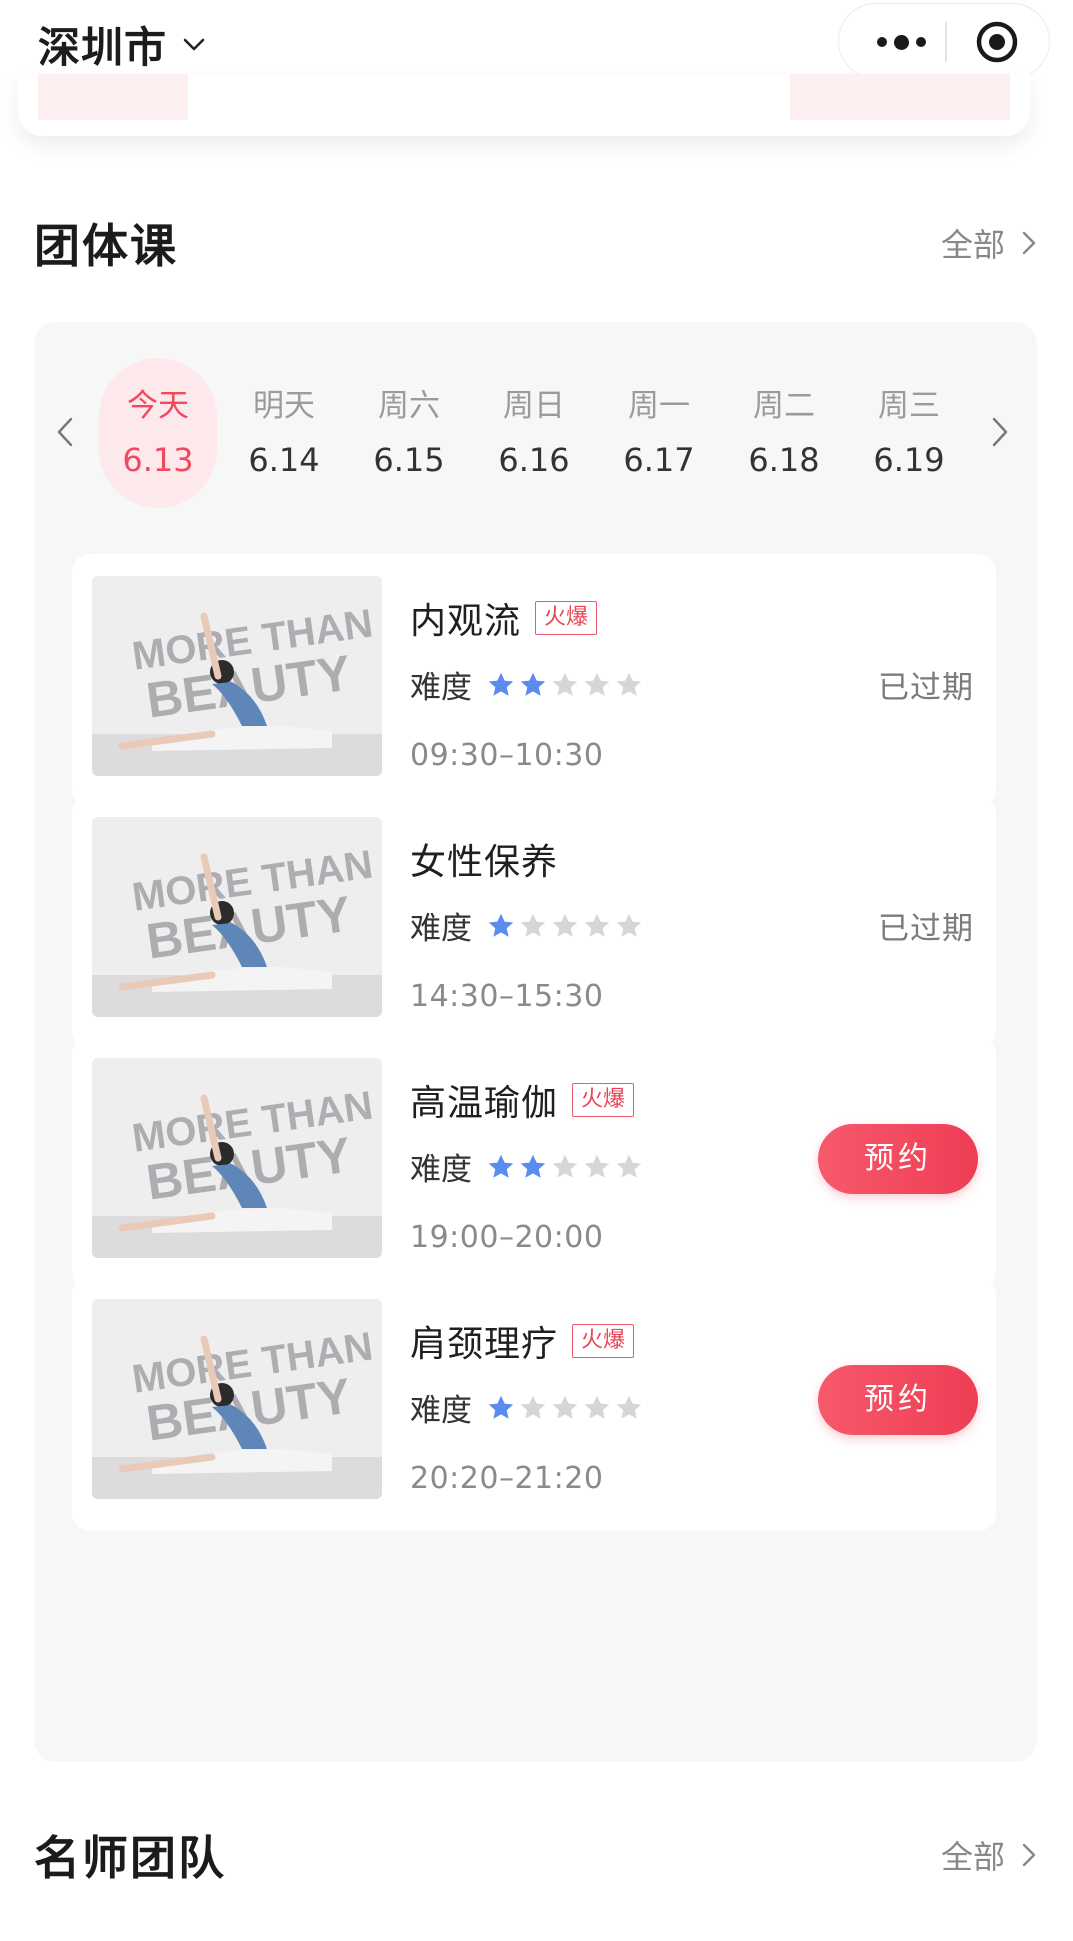 The image size is (1073, 1941). What do you see at coordinates (534, 406) in the screenshot?
I see `date-day: 周日` at bounding box center [534, 406].